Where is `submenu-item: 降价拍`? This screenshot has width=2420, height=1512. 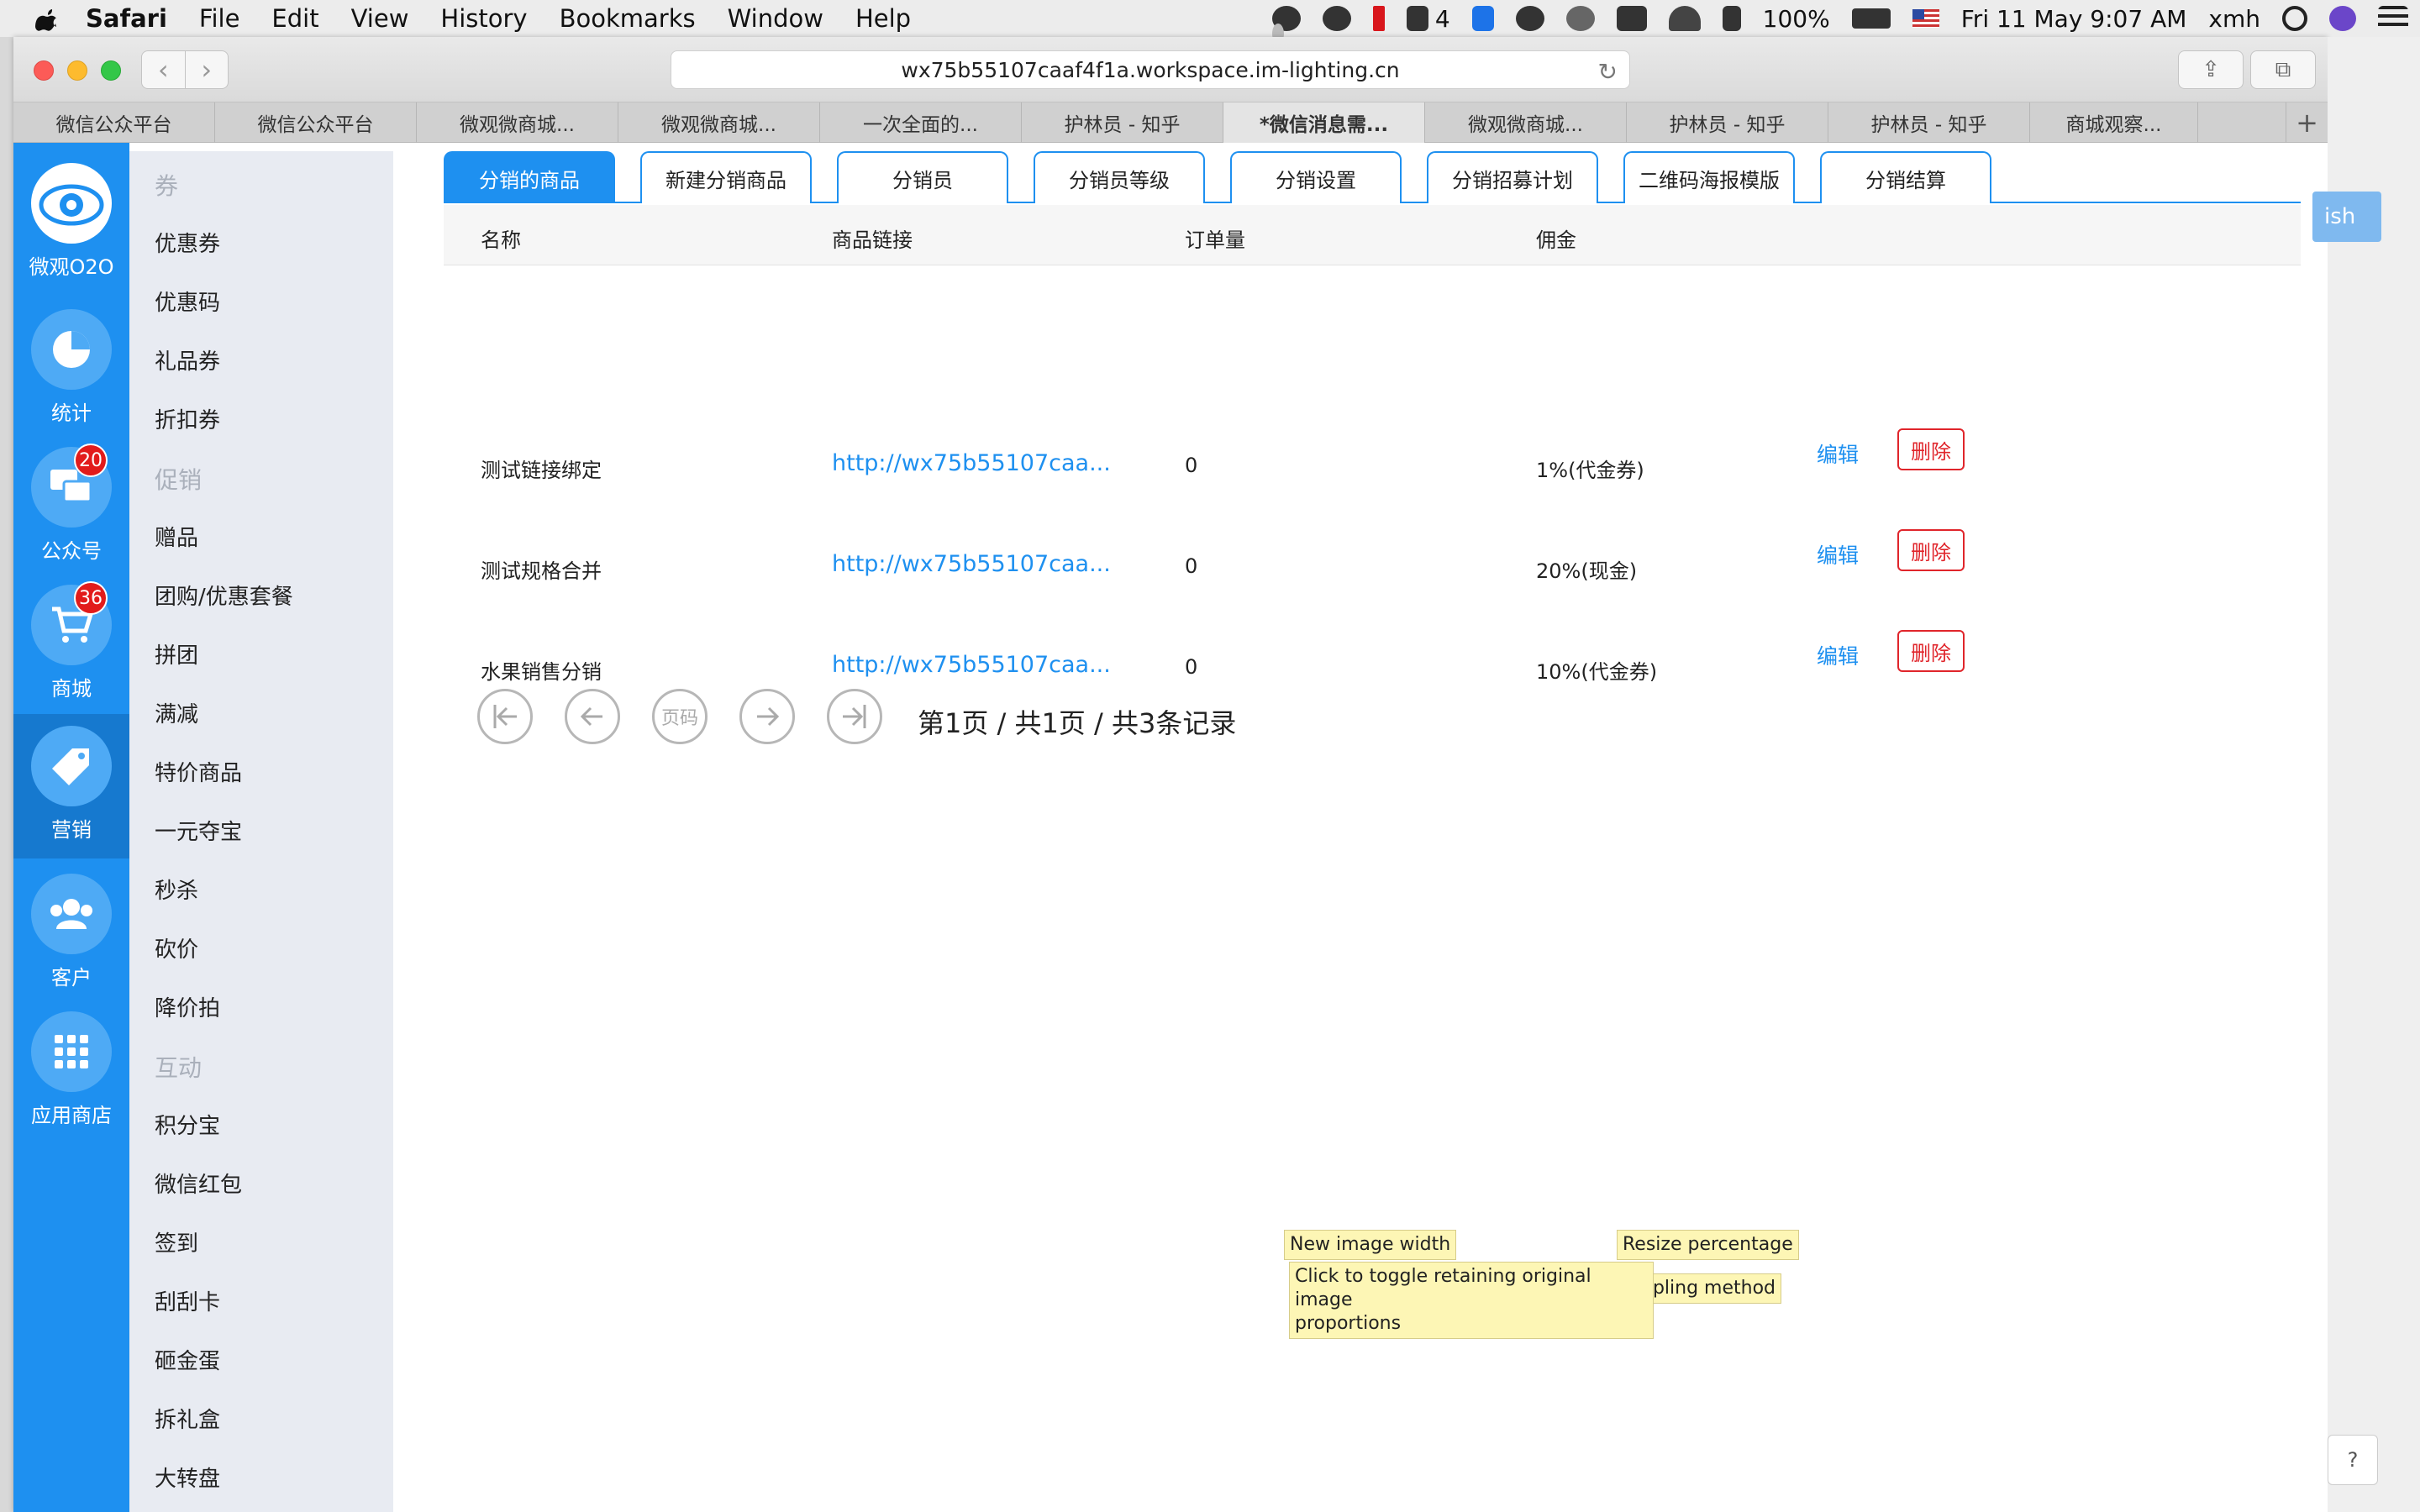
submenu-item: 降价拍 is located at coordinates (187, 1006).